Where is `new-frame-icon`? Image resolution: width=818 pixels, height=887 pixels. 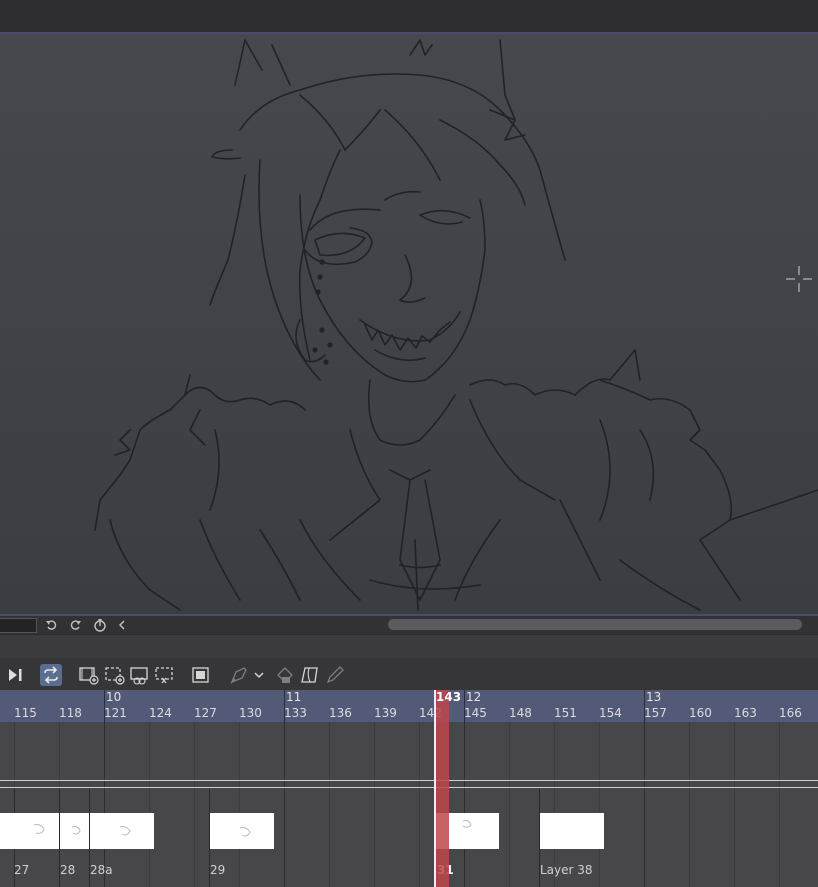 new-frame-icon is located at coordinates (115, 675).